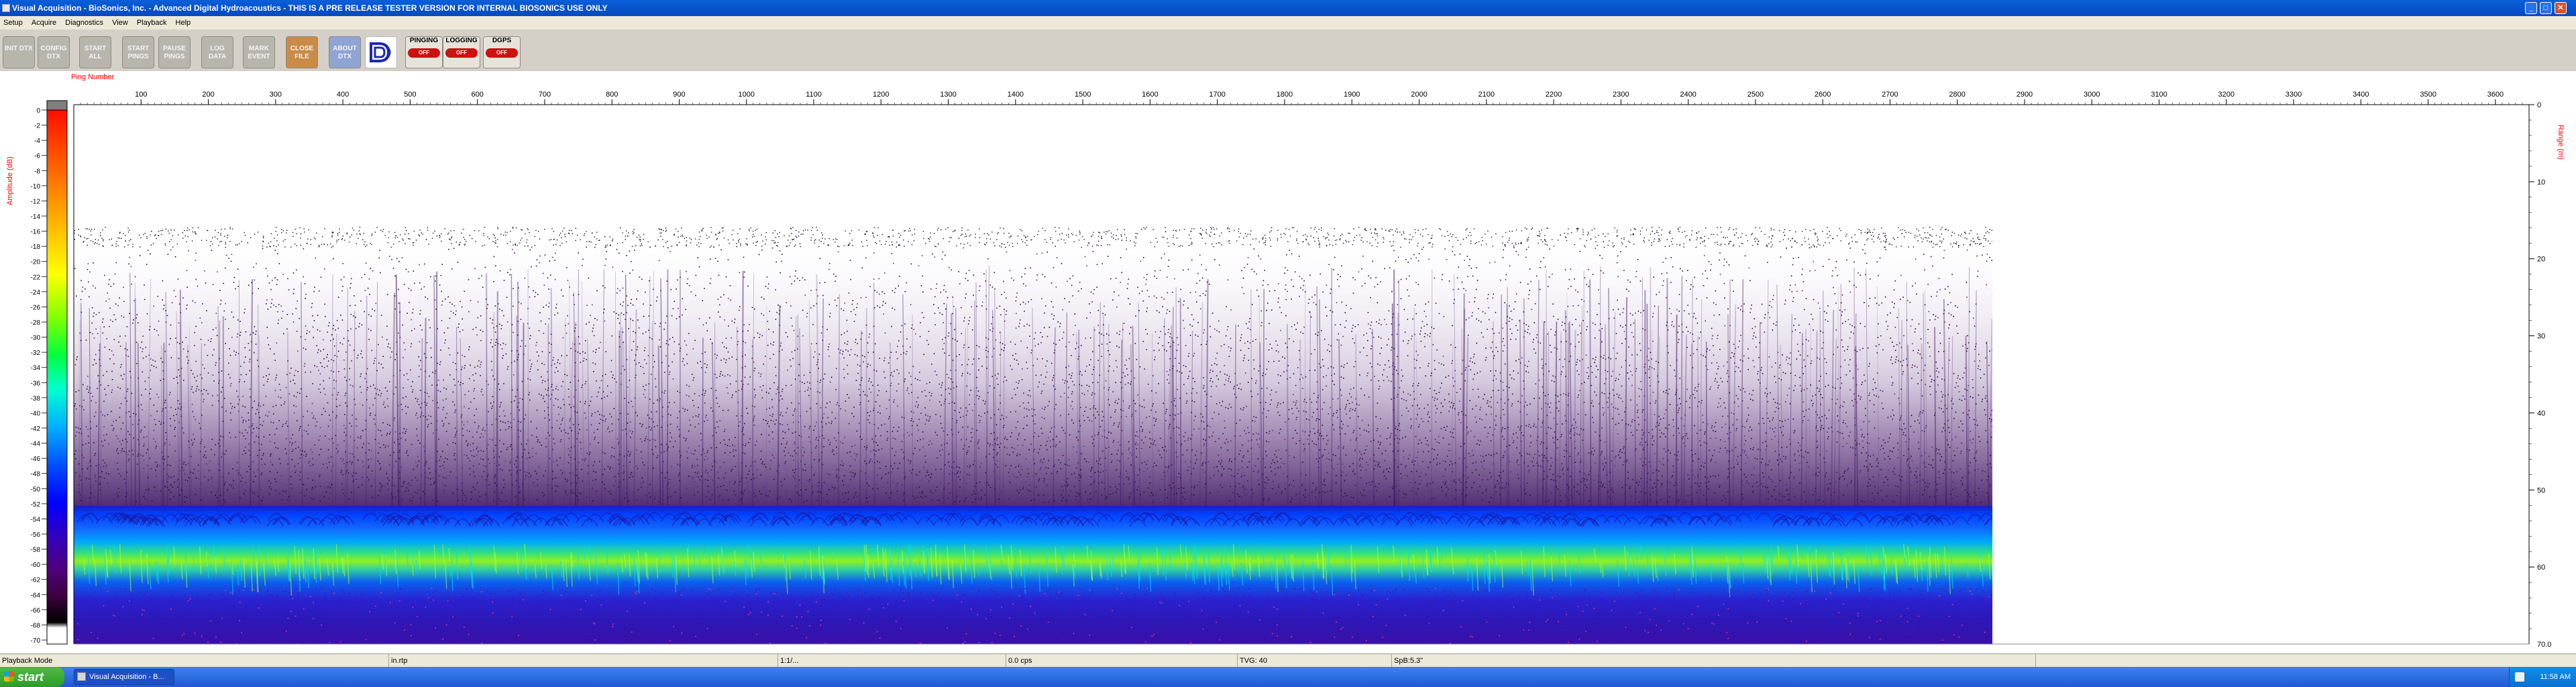  Describe the element at coordinates (44, 23) in the screenshot. I see `menu-acquire: Acquire` at that location.